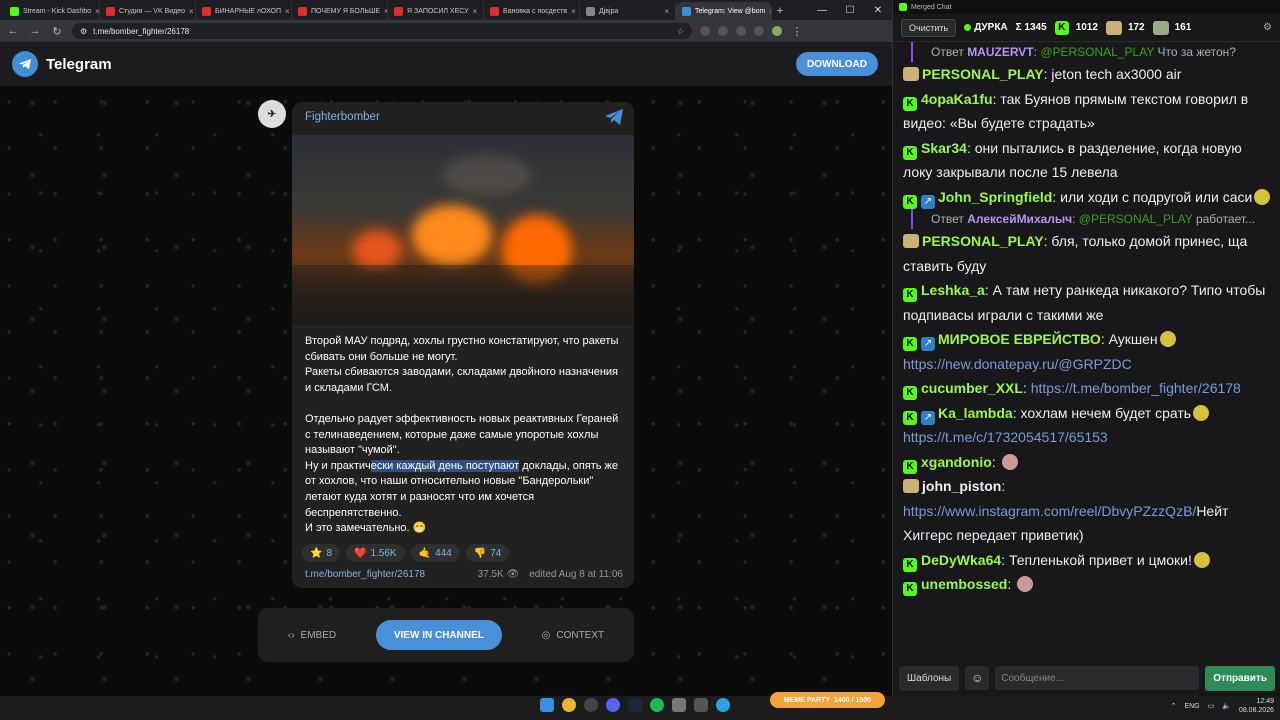 This screenshot has height=720, width=1280. What do you see at coordinates (13, 31) in the screenshot?
I see `back-icon: ←` at bounding box center [13, 31].